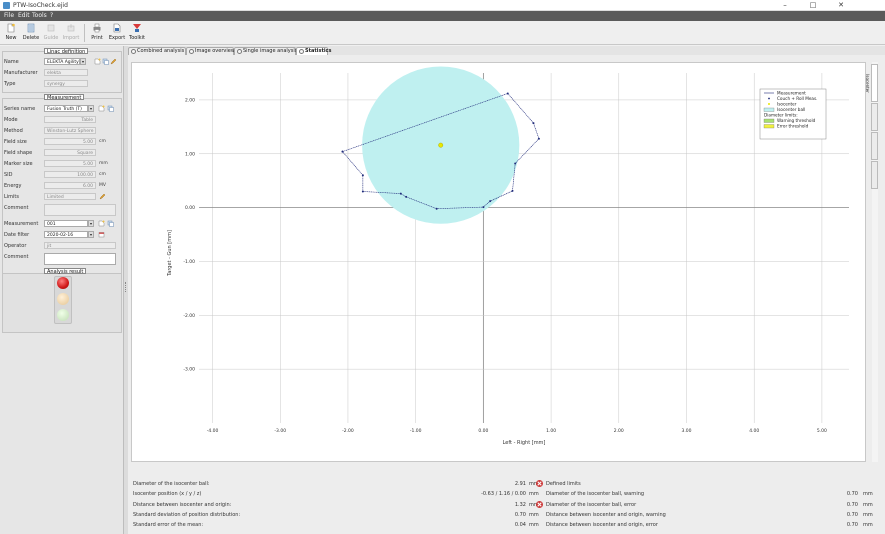 Image resolution: width=885 pixels, height=534 pixels. What do you see at coordinates (84, 33) in the screenshot?
I see `toolbar-separator` at bounding box center [84, 33].